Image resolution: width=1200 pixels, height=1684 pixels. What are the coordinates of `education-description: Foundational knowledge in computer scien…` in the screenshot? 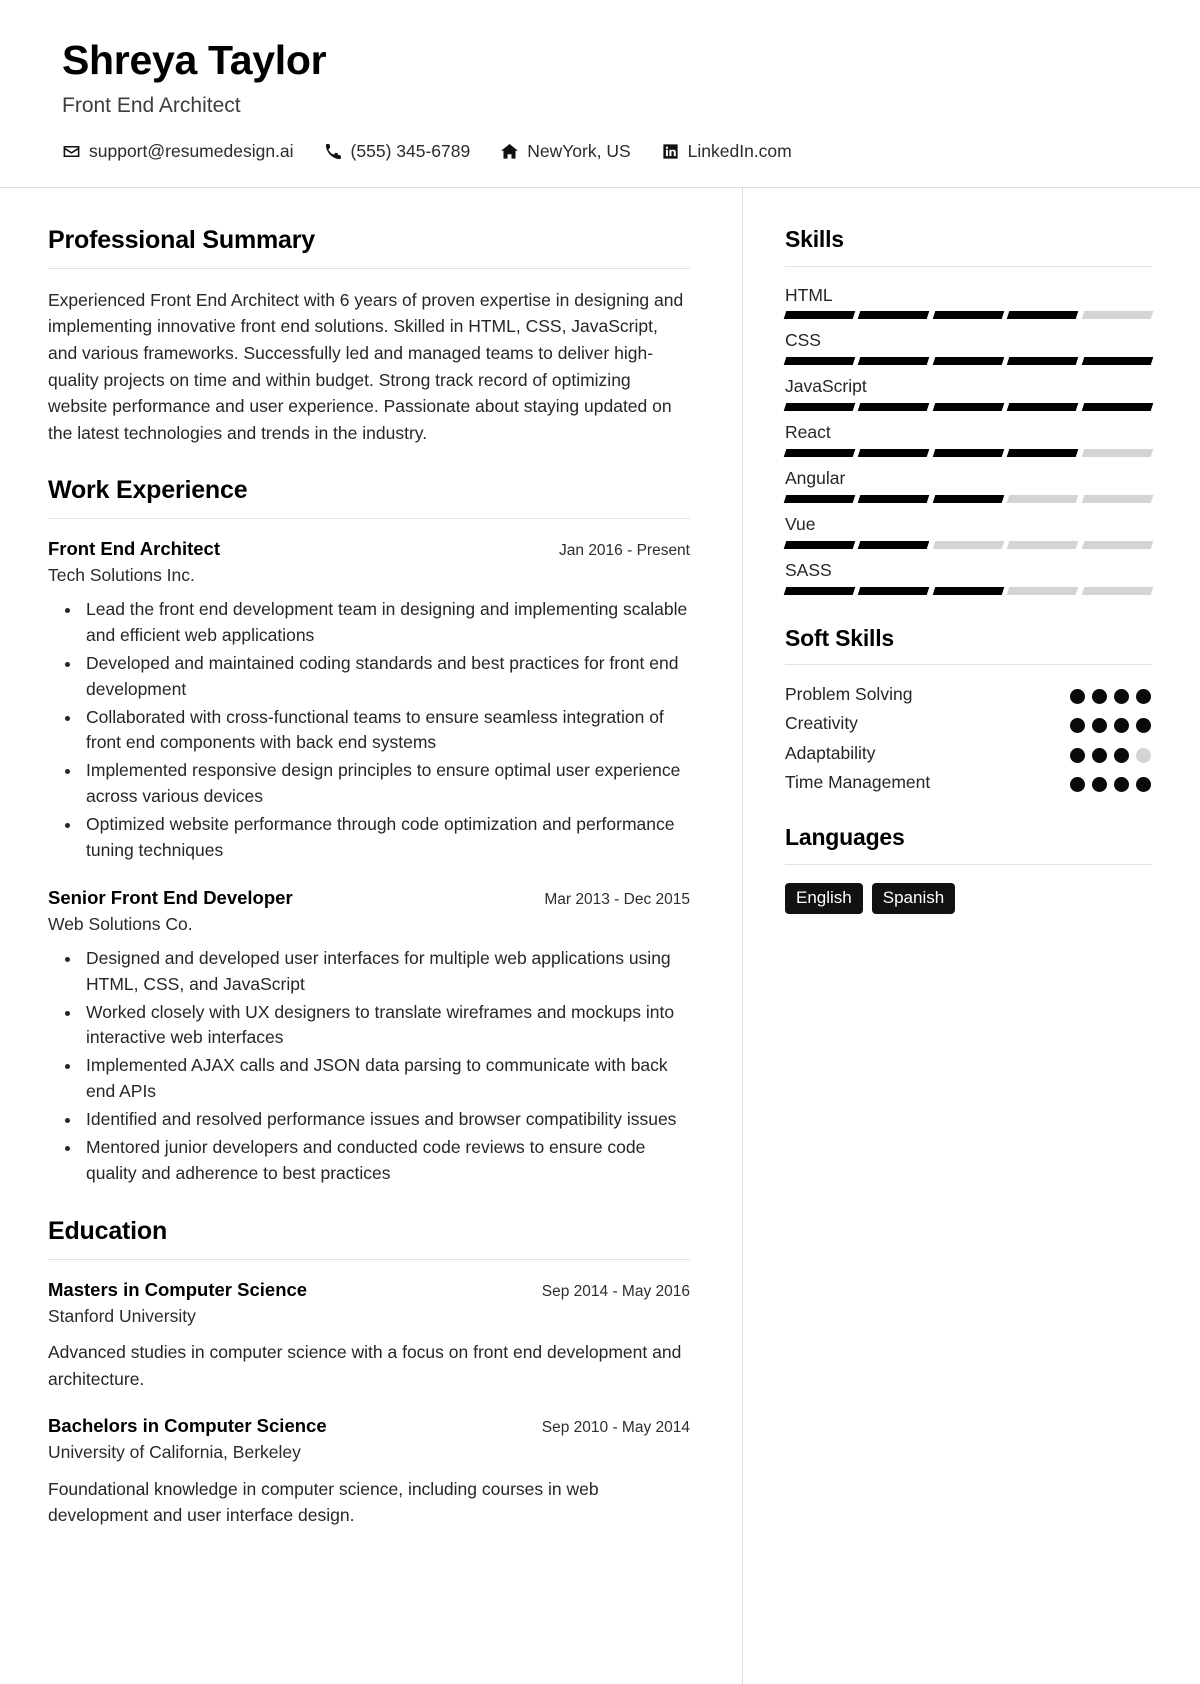 It's located at (323, 1502).